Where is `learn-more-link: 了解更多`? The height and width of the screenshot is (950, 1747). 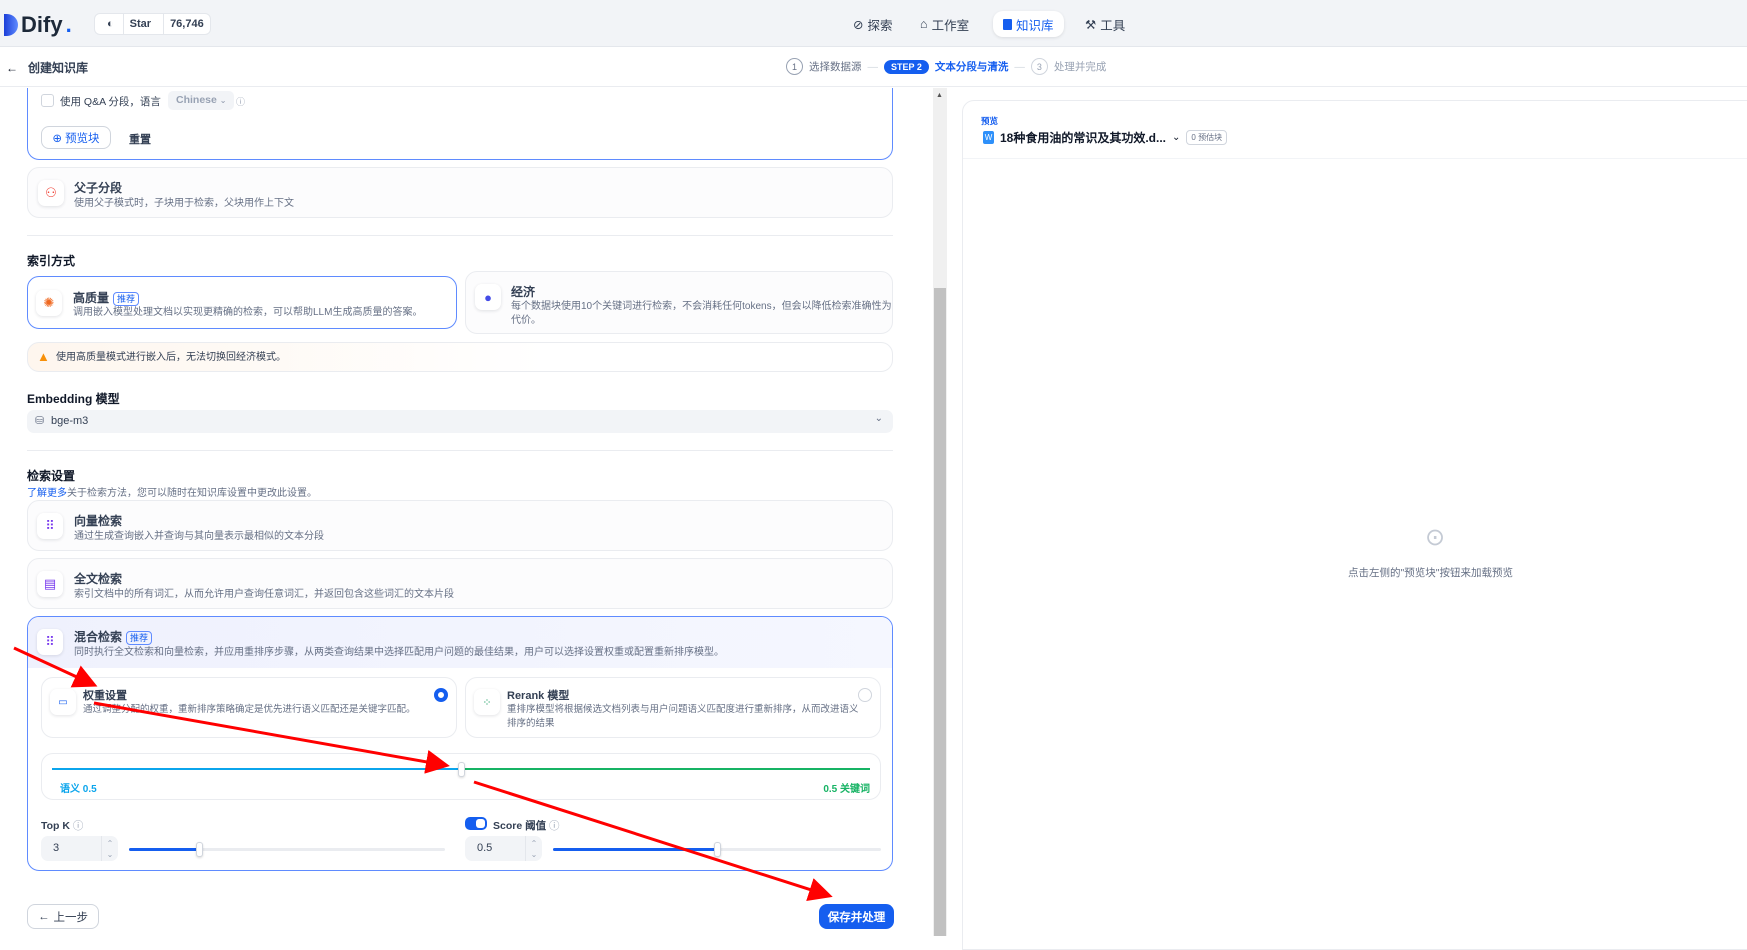
learn-more-link: 了解更多 is located at coordinates (47, 493).